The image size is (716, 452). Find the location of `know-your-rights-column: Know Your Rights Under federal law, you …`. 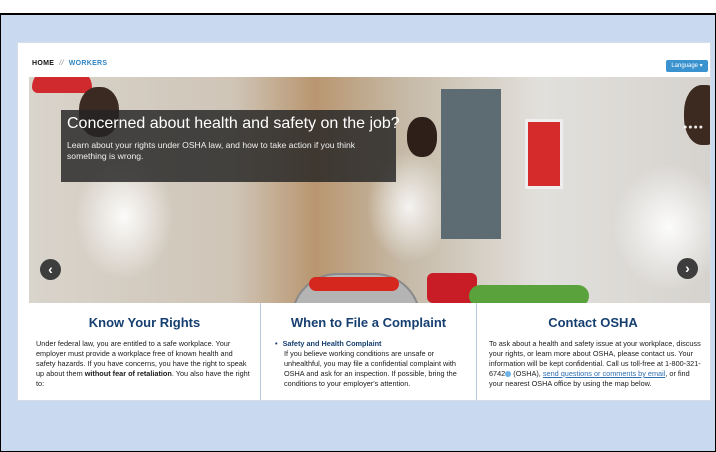

know-your-rights-column: Know Your Rights Under federal law, you … is located at coordinates (144, 351).